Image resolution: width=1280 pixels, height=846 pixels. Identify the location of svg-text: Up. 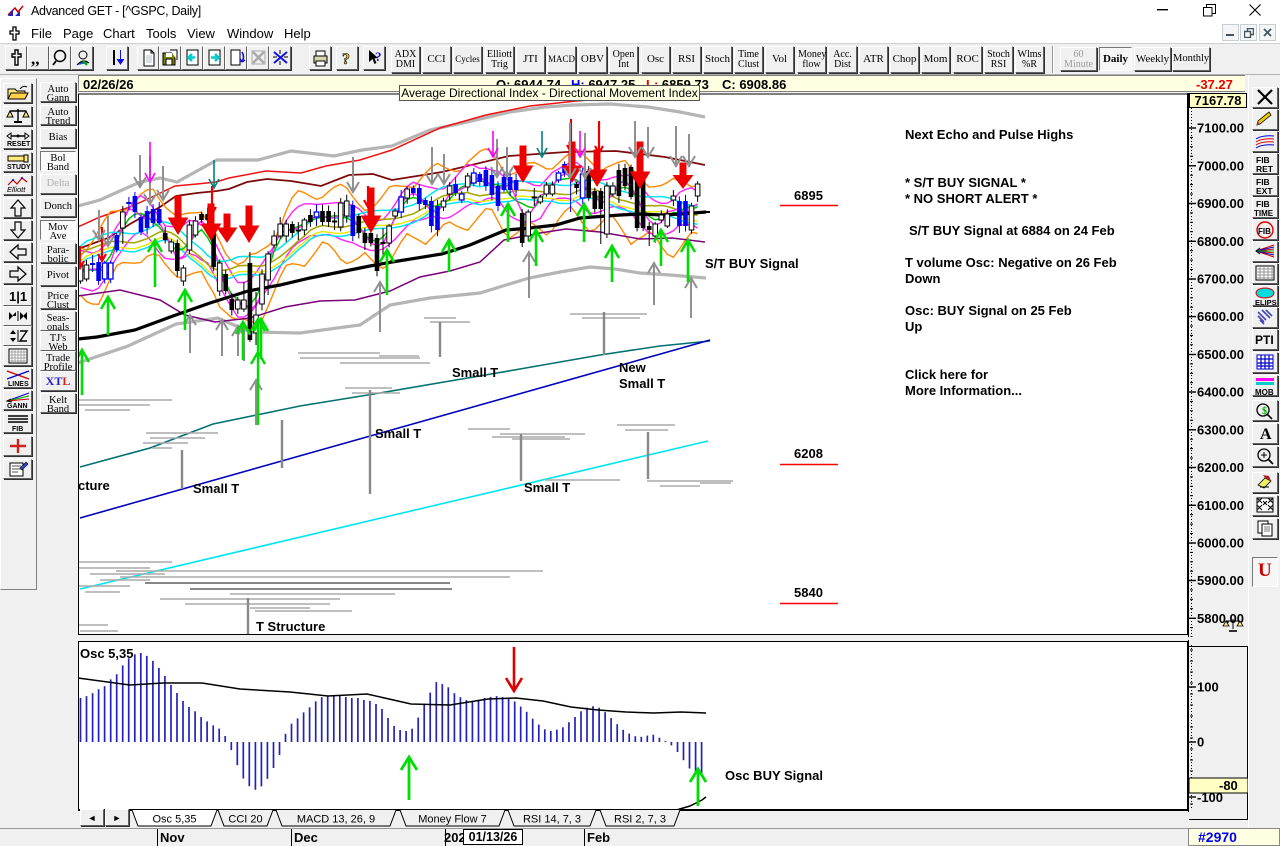
(913, 326).